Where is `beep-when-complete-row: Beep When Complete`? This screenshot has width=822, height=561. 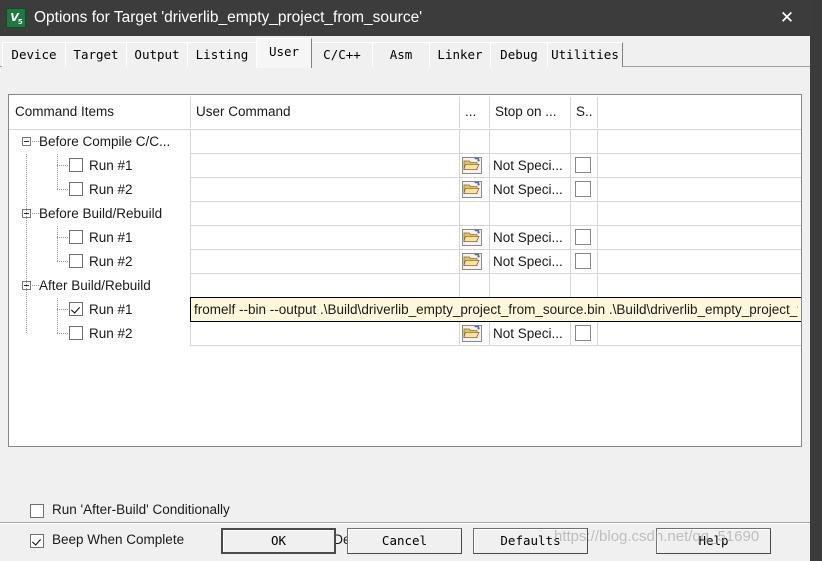
beep-when-complete-row: Beep When Complete is located at coordinates (107, 540).